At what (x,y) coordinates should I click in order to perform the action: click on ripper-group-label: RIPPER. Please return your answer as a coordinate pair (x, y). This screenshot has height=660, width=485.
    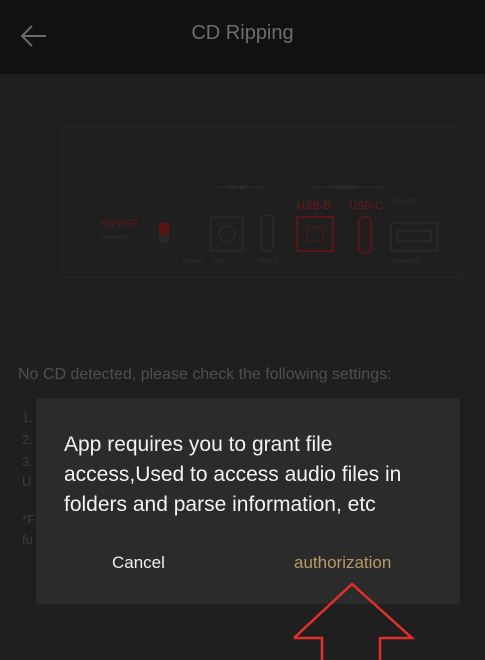
    Looking at the image, I should click on (346, 189).